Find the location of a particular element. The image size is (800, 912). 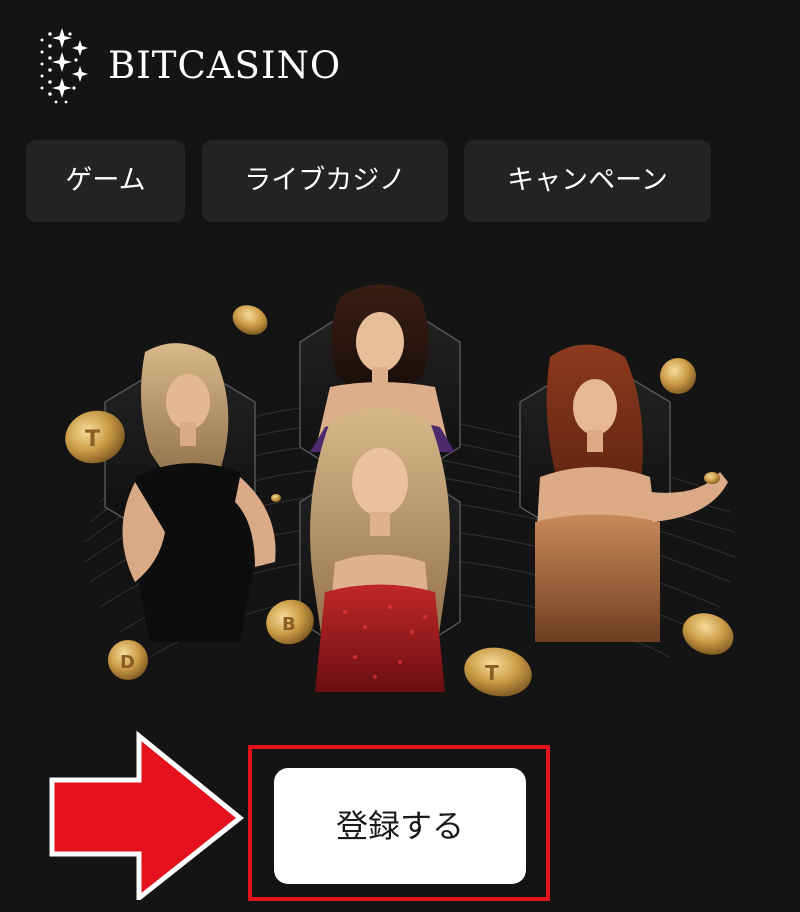

svg-text: B is located at coordinates (289, 624).